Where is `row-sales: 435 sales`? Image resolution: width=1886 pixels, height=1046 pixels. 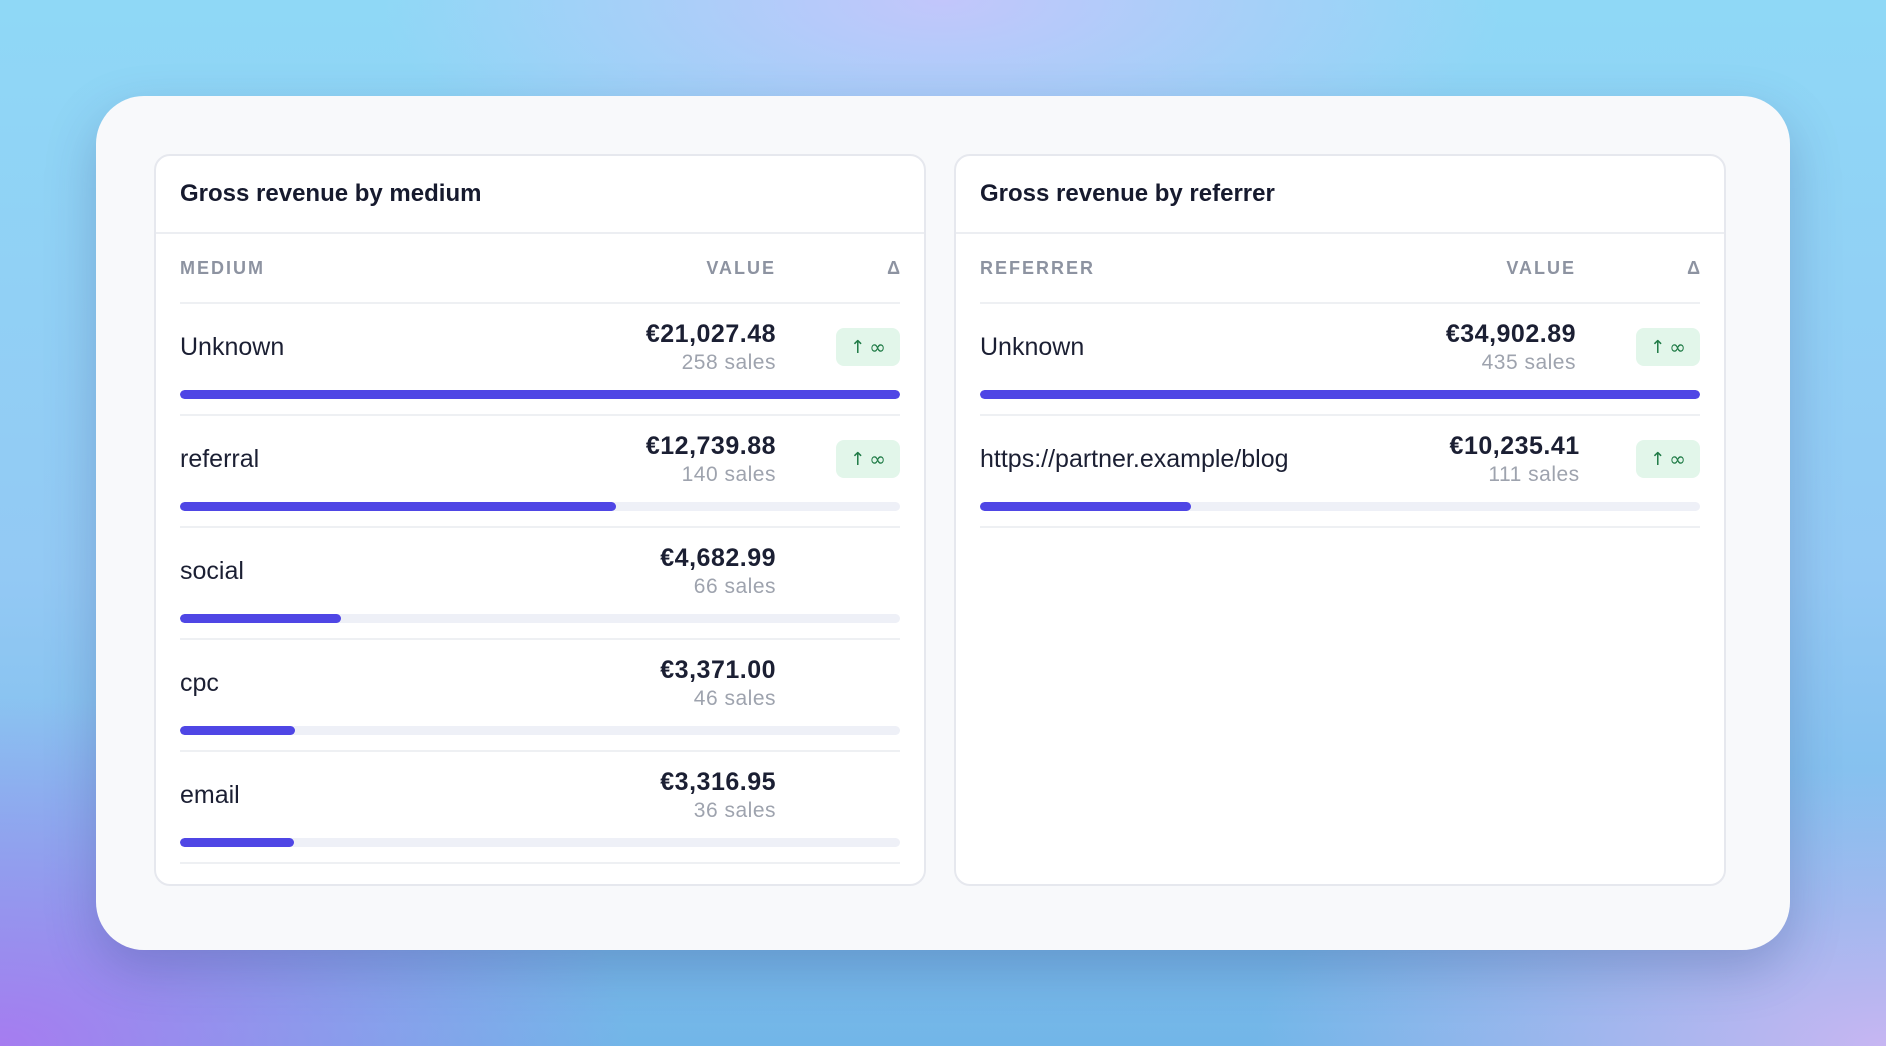
row-sales: 435 sales is located at coordinates (1528, 362).